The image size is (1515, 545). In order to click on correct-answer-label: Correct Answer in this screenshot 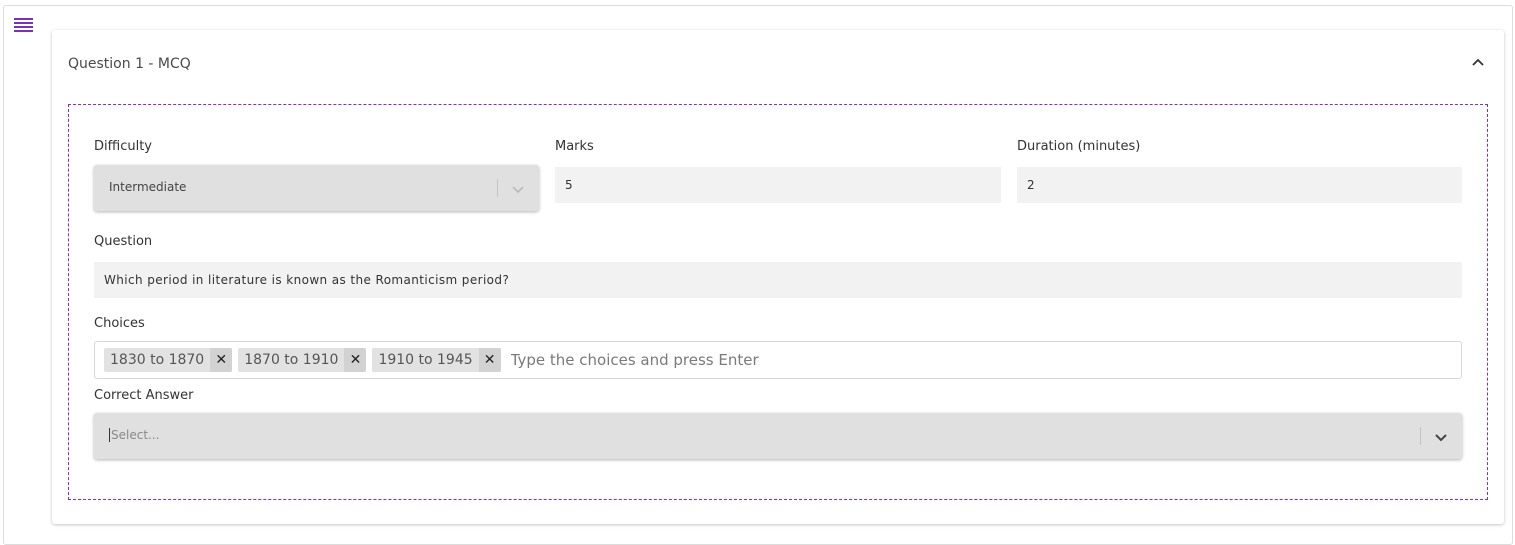, I will do `click(144, 395)`.